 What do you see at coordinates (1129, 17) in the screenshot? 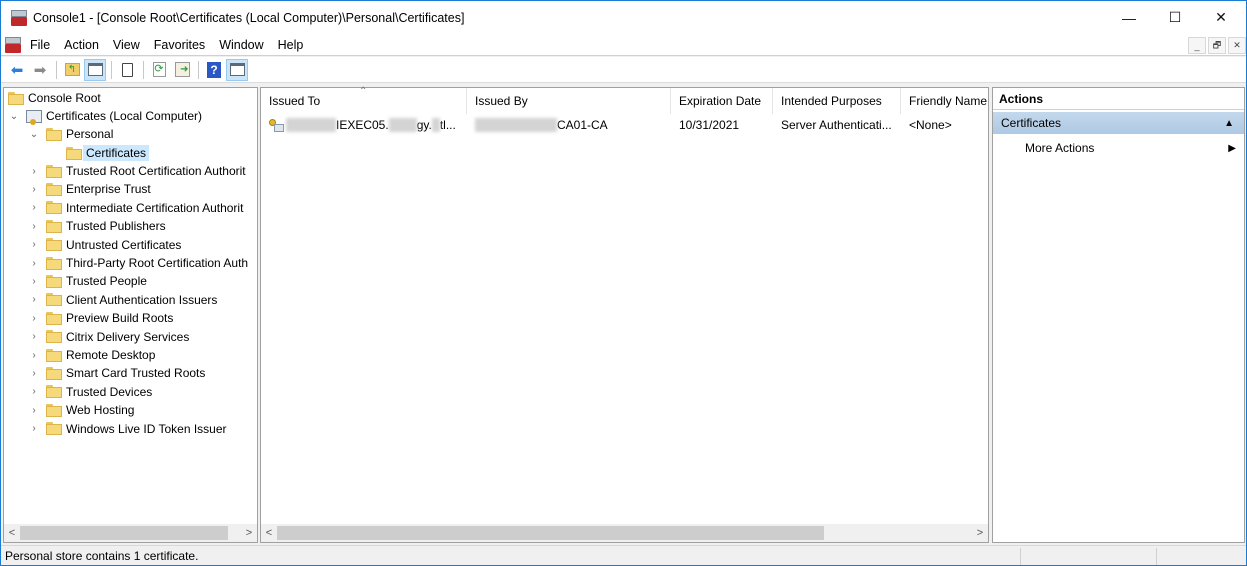
I see `minimize-button: —` at bounding box center [1129, 17].